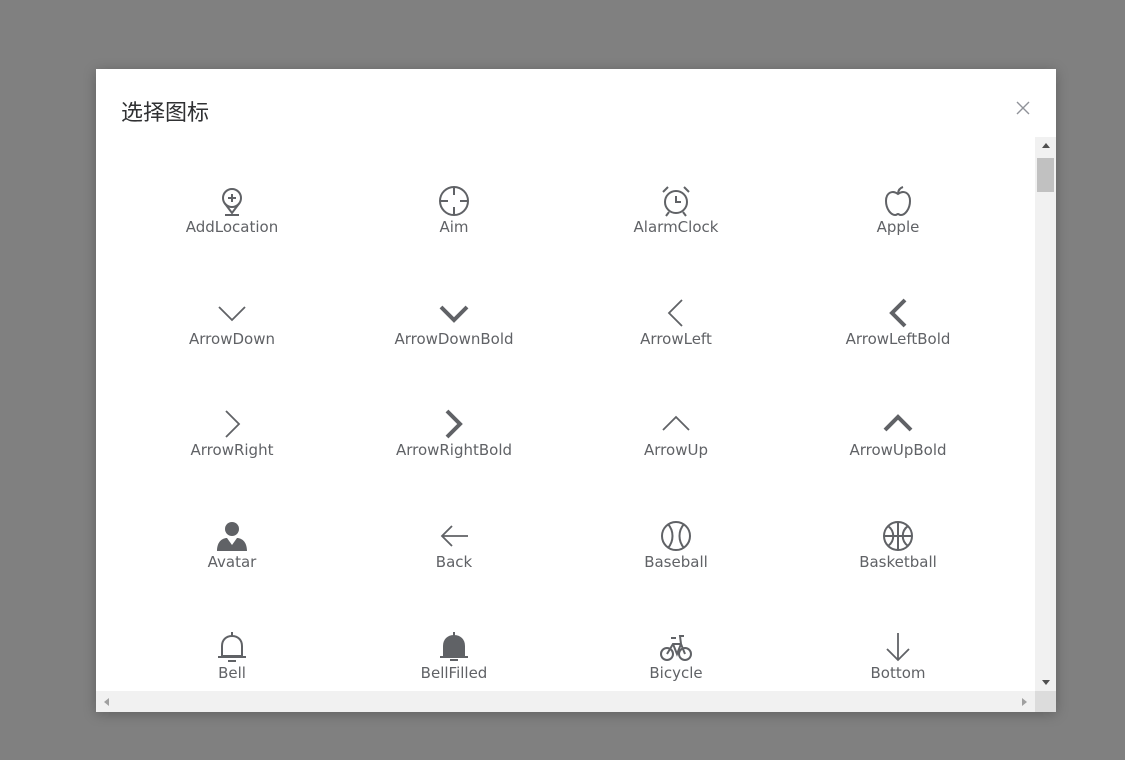 Image resolution: width=1125 pixels, height=760 pixels. Describe the element at coordinates (898, 647) in the screenshot. I see `bottom-icon` at that location.